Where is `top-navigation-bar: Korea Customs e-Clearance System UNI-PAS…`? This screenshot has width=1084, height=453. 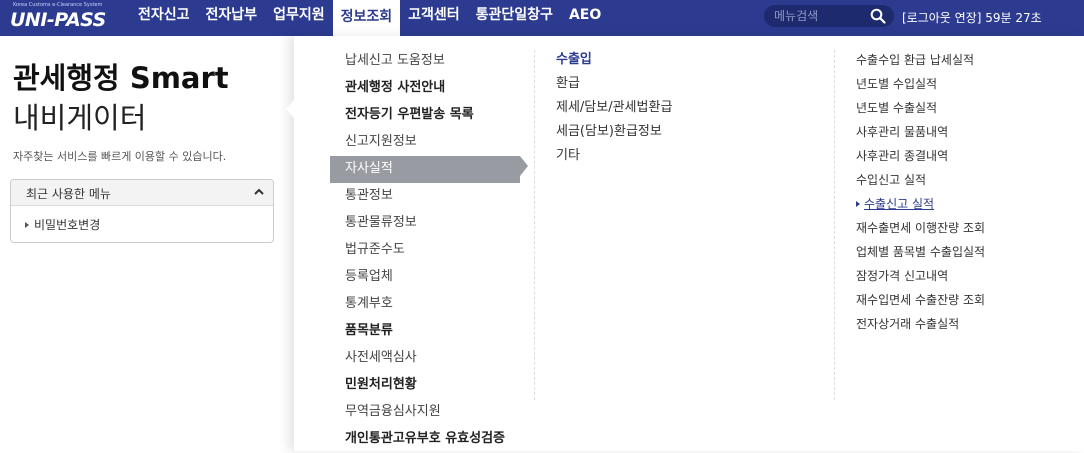
top-navigation-bar: Korea Customs e-Clearance System UNI-PAS… is located at coordinates (542, 18).